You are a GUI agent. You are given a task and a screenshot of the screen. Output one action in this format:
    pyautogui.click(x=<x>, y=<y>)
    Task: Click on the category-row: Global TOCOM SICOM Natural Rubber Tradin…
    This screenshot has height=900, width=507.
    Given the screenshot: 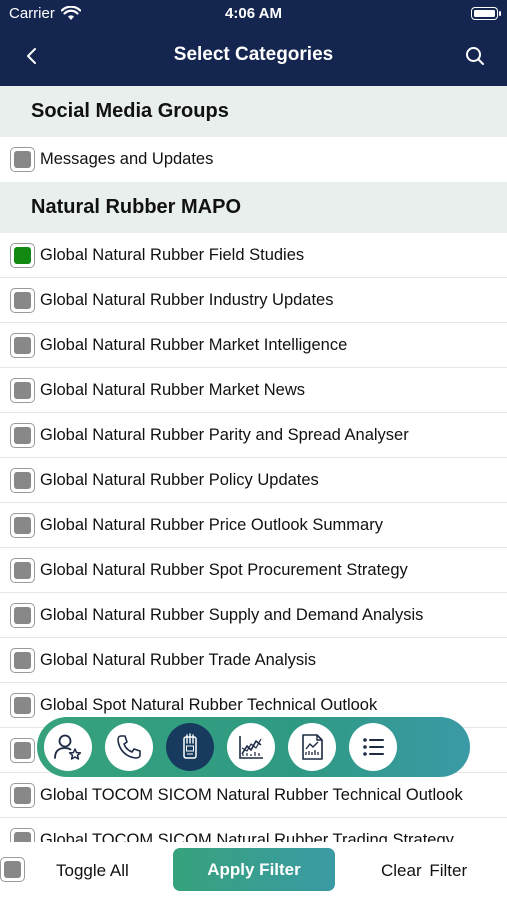 What is the action you would take?
    pyautogui.click(x=253, y=830)
    